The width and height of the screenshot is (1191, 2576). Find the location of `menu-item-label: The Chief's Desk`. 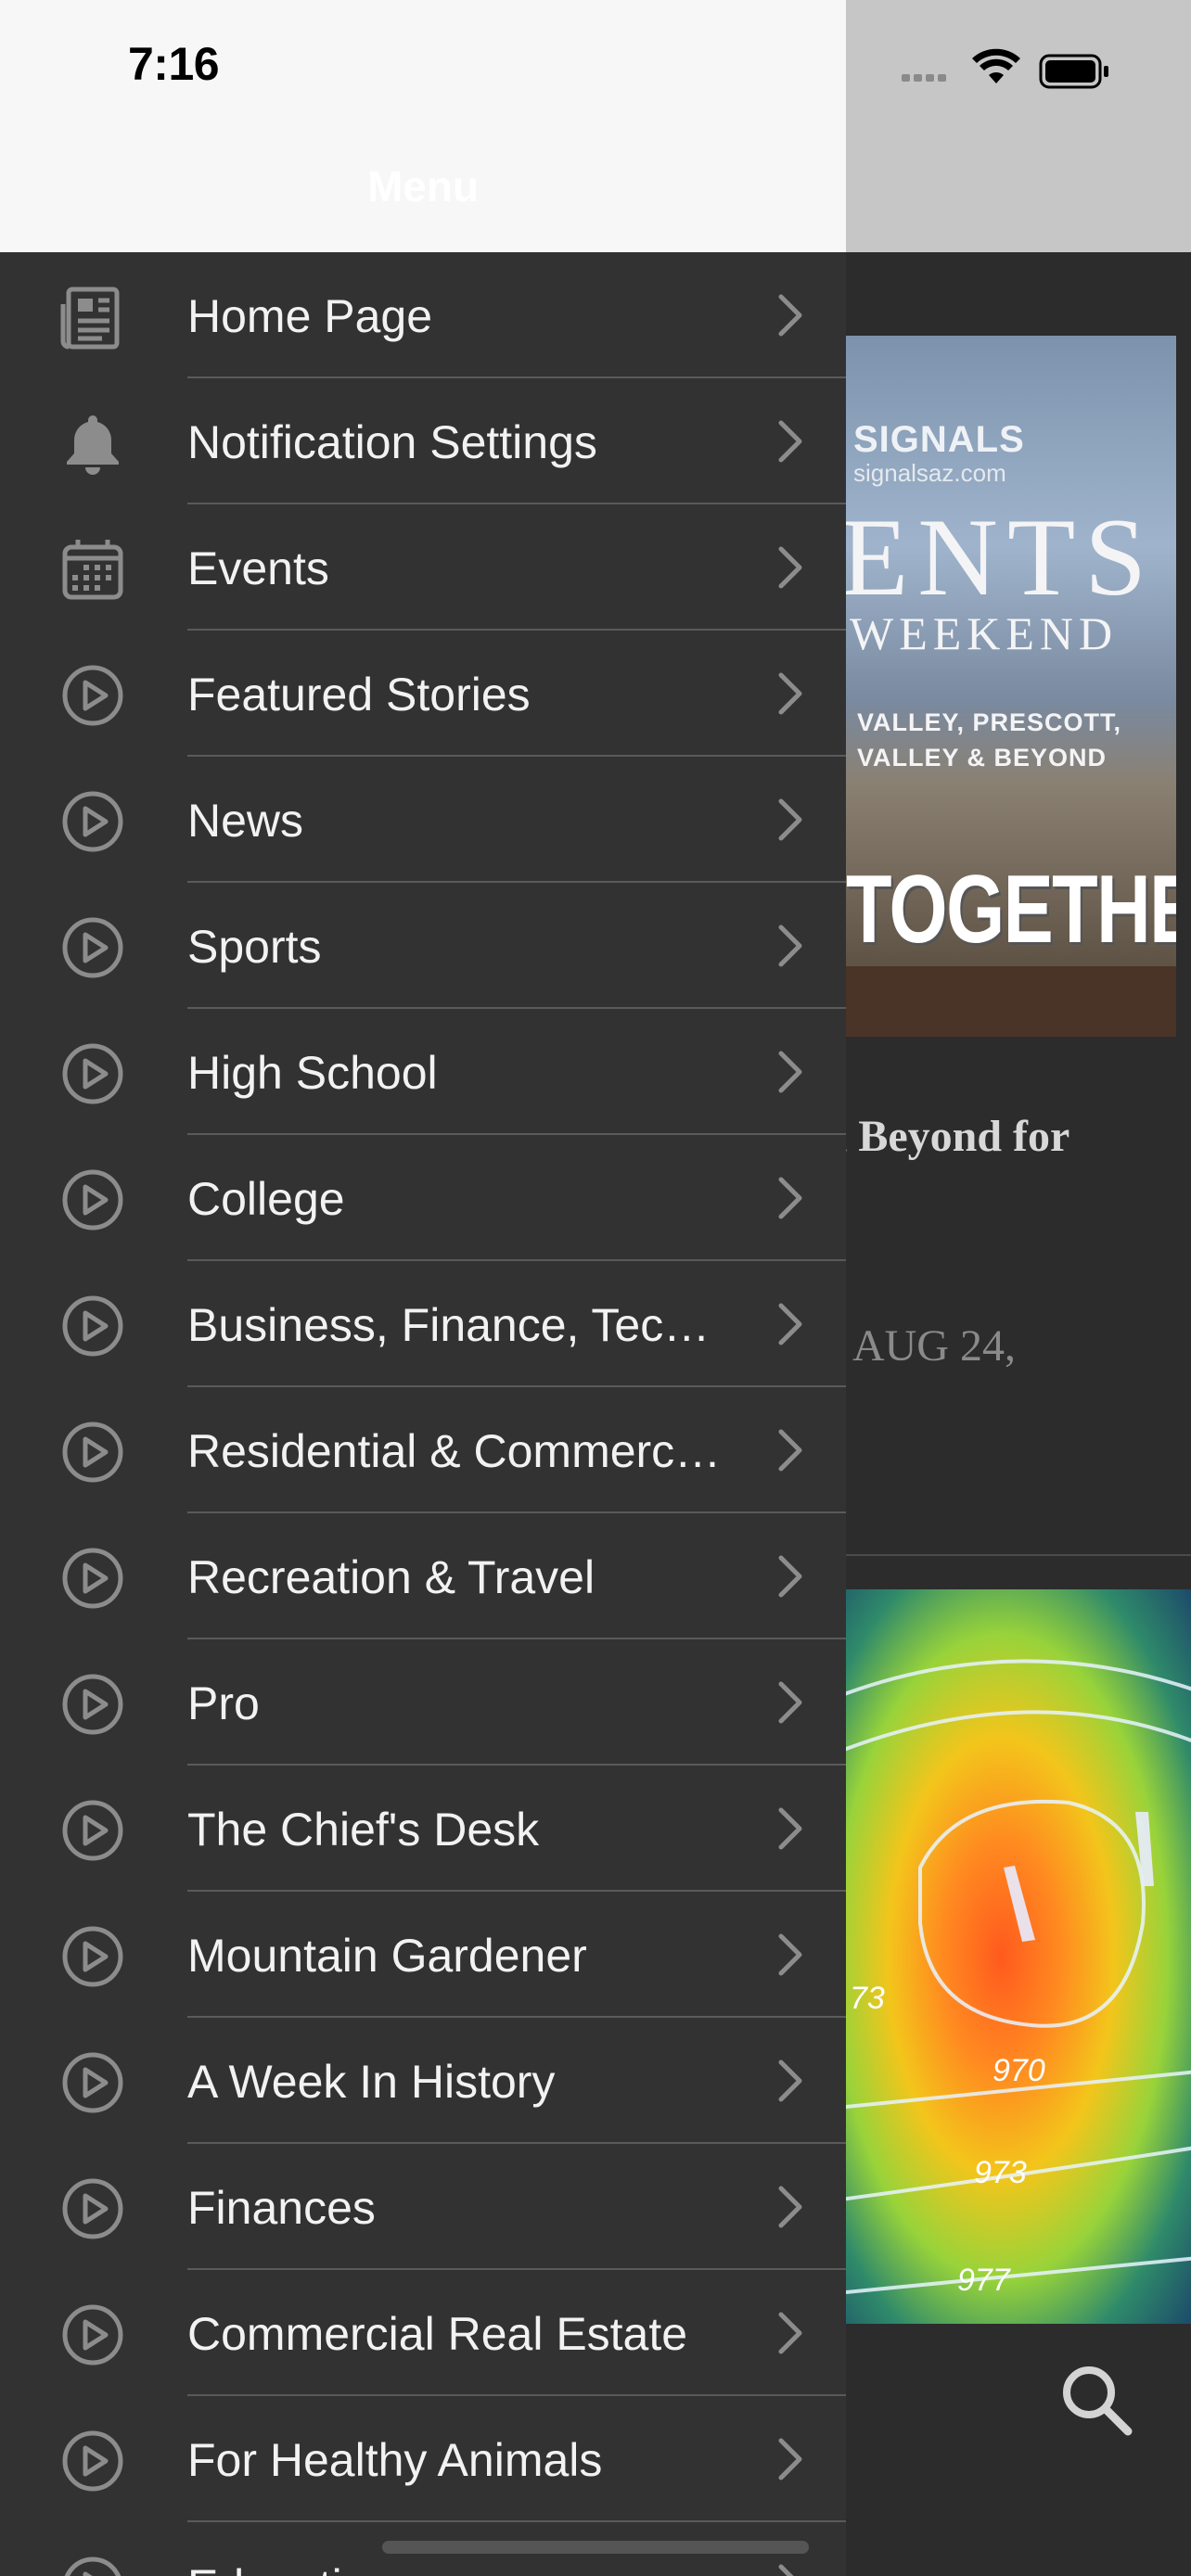

menu-item-label: The Chief's Desk is located at coordinates (363, 1829).